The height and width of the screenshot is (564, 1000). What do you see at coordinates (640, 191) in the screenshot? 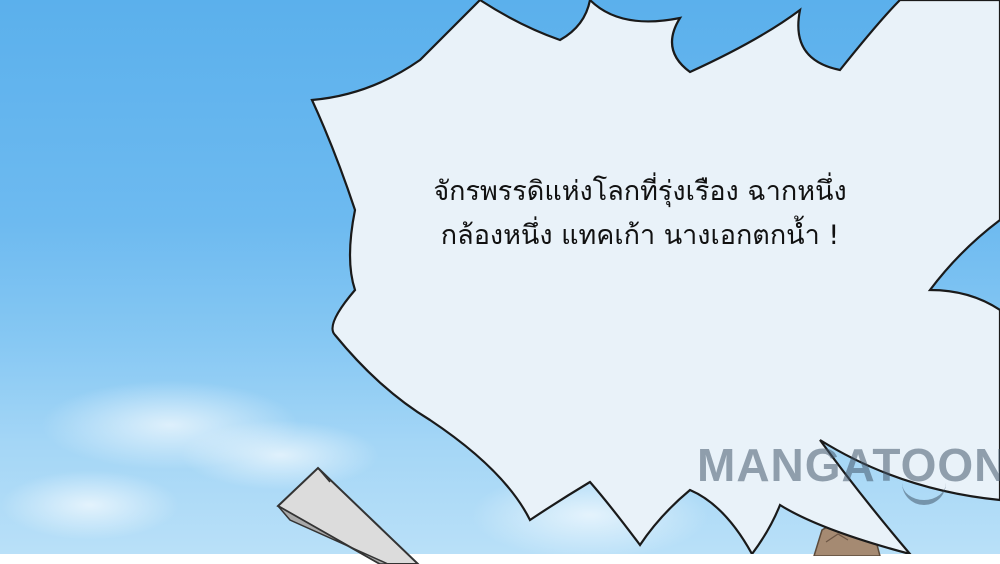
I see `speech-line-1: จักรพรรดิแห่งโลกที่รุ่งเรือง ฉากหนึ่ง` at bounding box center [640, 191].